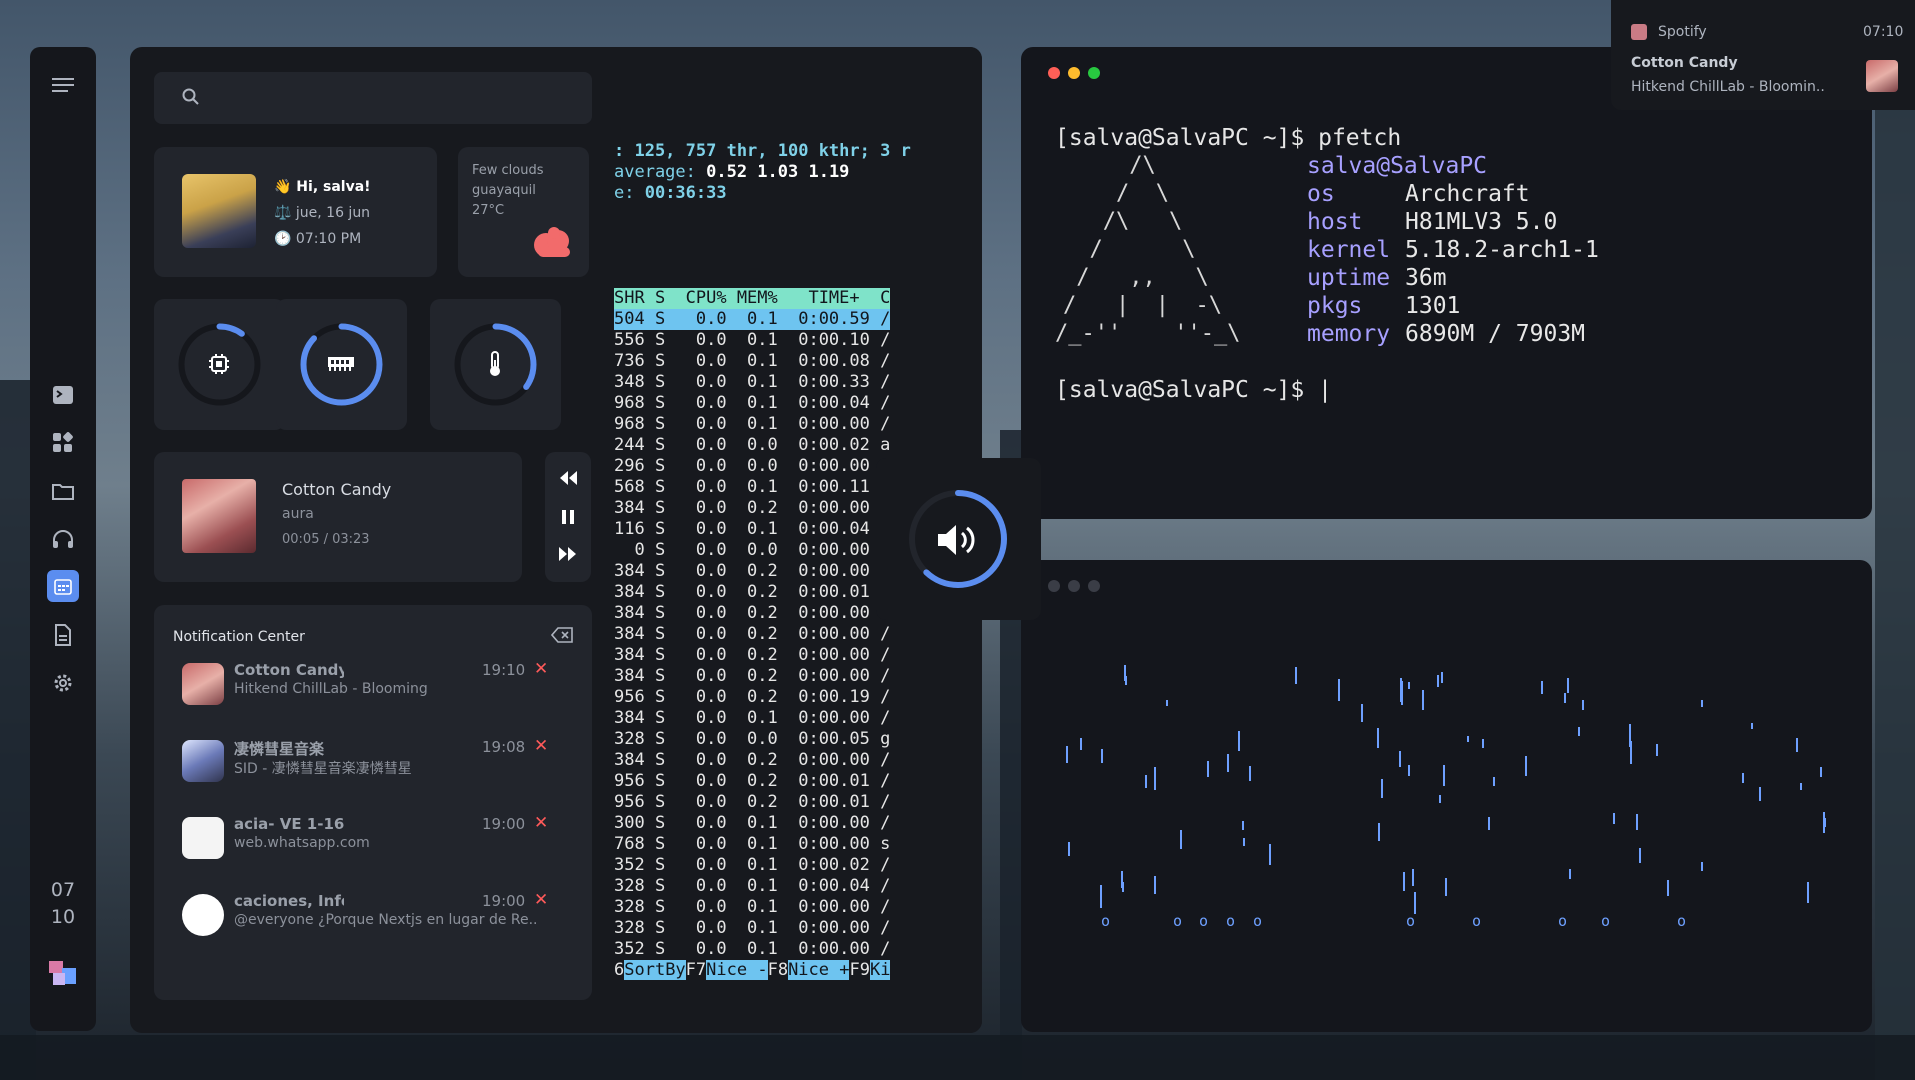  I want to click on footer-label: Nice -, so click(737, 970).